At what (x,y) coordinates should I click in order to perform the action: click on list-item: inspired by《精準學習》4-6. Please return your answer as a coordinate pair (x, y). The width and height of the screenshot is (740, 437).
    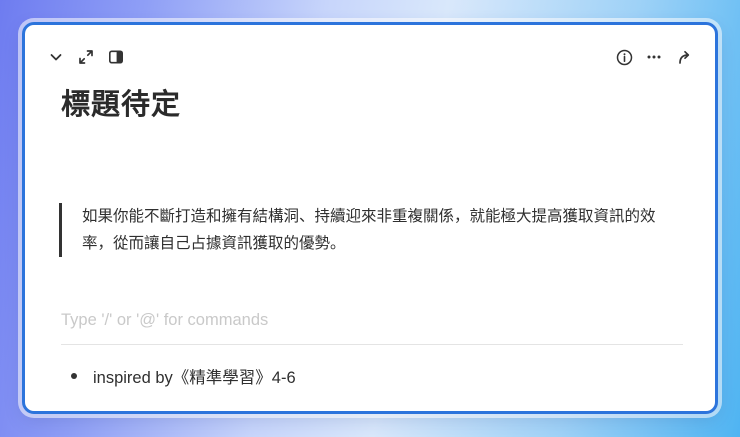
    Looking at the image, I should click on (178, 376).